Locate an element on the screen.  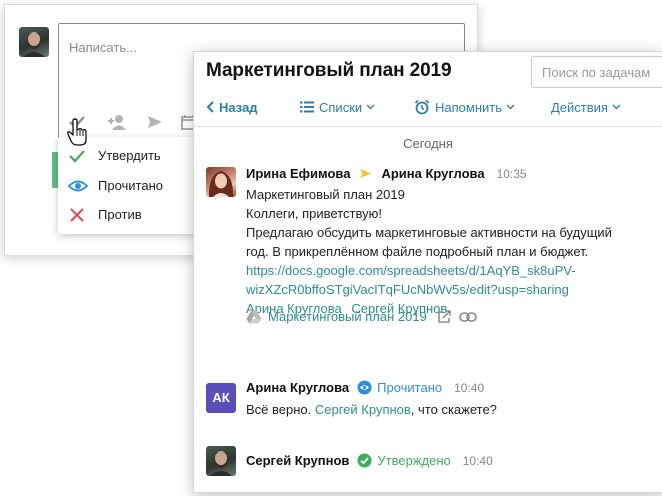
message-header: Арина Круглова Прочитано 10:40 is located at coordinates (365, 387).